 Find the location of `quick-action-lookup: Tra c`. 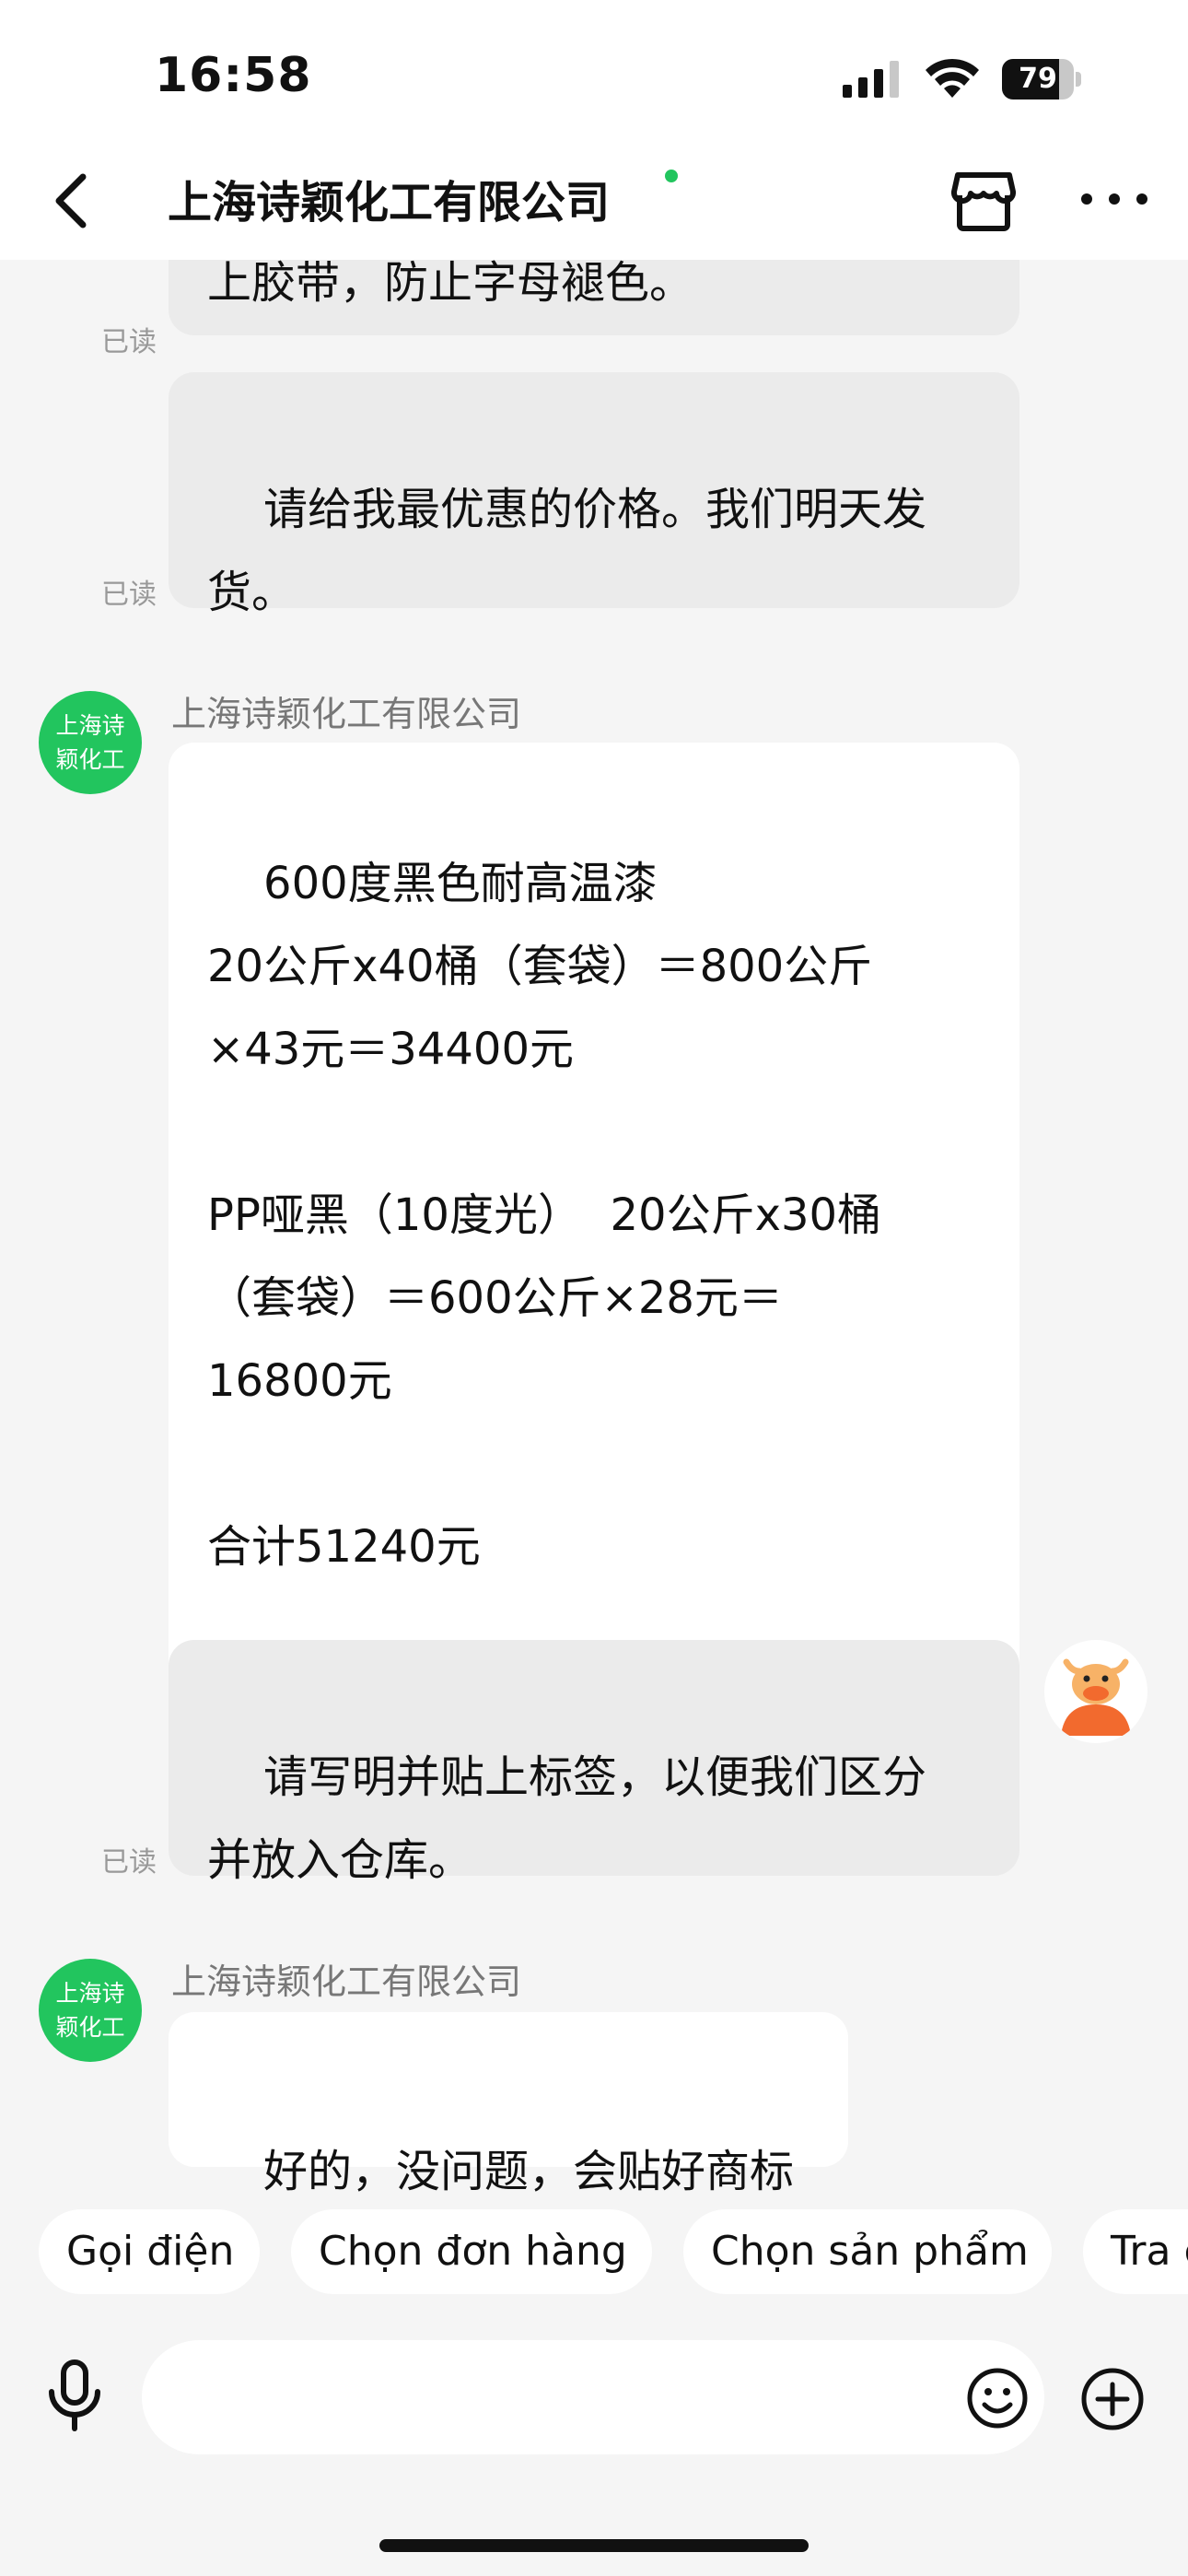

quick-action-lookup: Tra c is located at coordinates (1135, 2251).